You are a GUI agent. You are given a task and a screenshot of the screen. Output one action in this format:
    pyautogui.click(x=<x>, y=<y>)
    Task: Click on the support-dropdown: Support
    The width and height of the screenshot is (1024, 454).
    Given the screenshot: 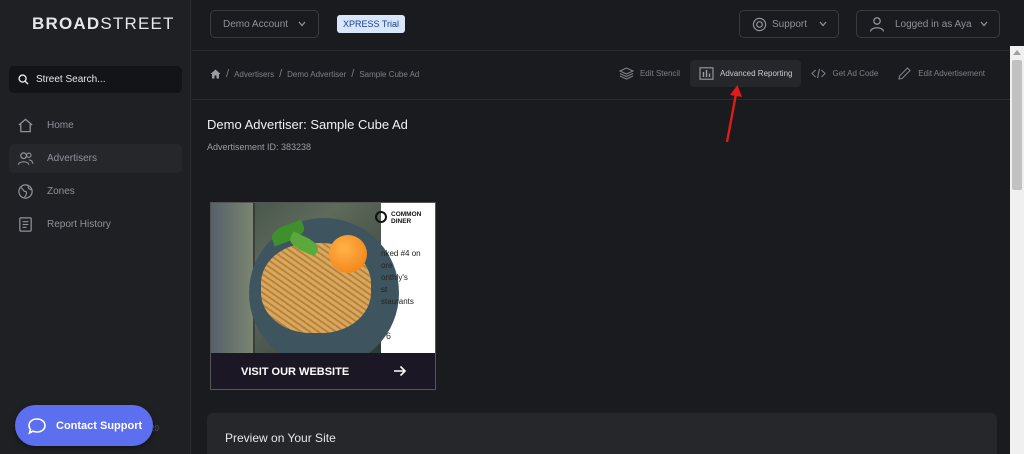 What is the action you would take?
    pyautogui.click(x=789, y=24)
    